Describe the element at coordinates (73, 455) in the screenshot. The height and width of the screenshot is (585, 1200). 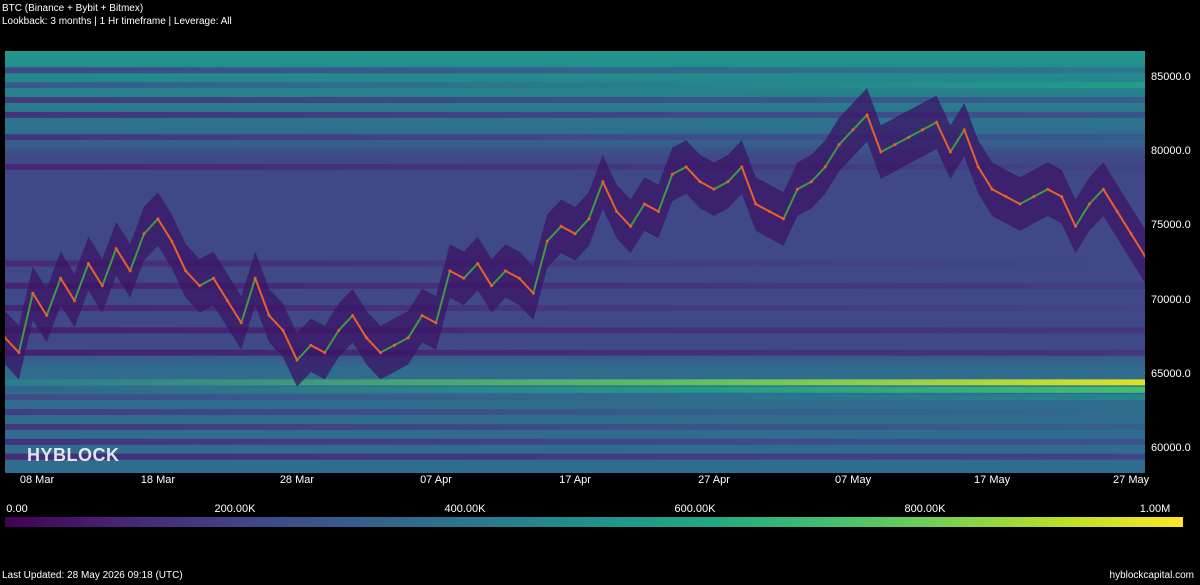
I see `hyblock-watermark: HYBLOCK` at that location.